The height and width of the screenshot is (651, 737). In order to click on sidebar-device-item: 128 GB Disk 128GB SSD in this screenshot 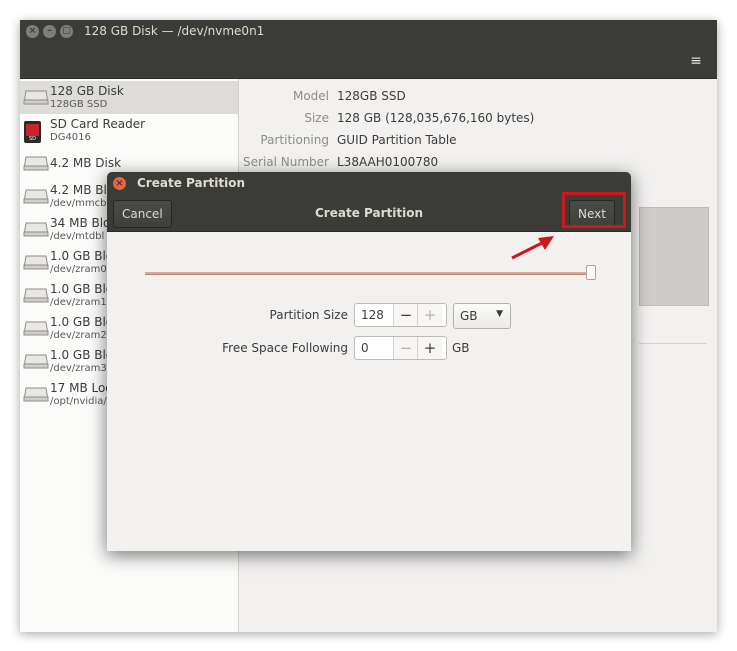, I will do `click(129, 97)`.